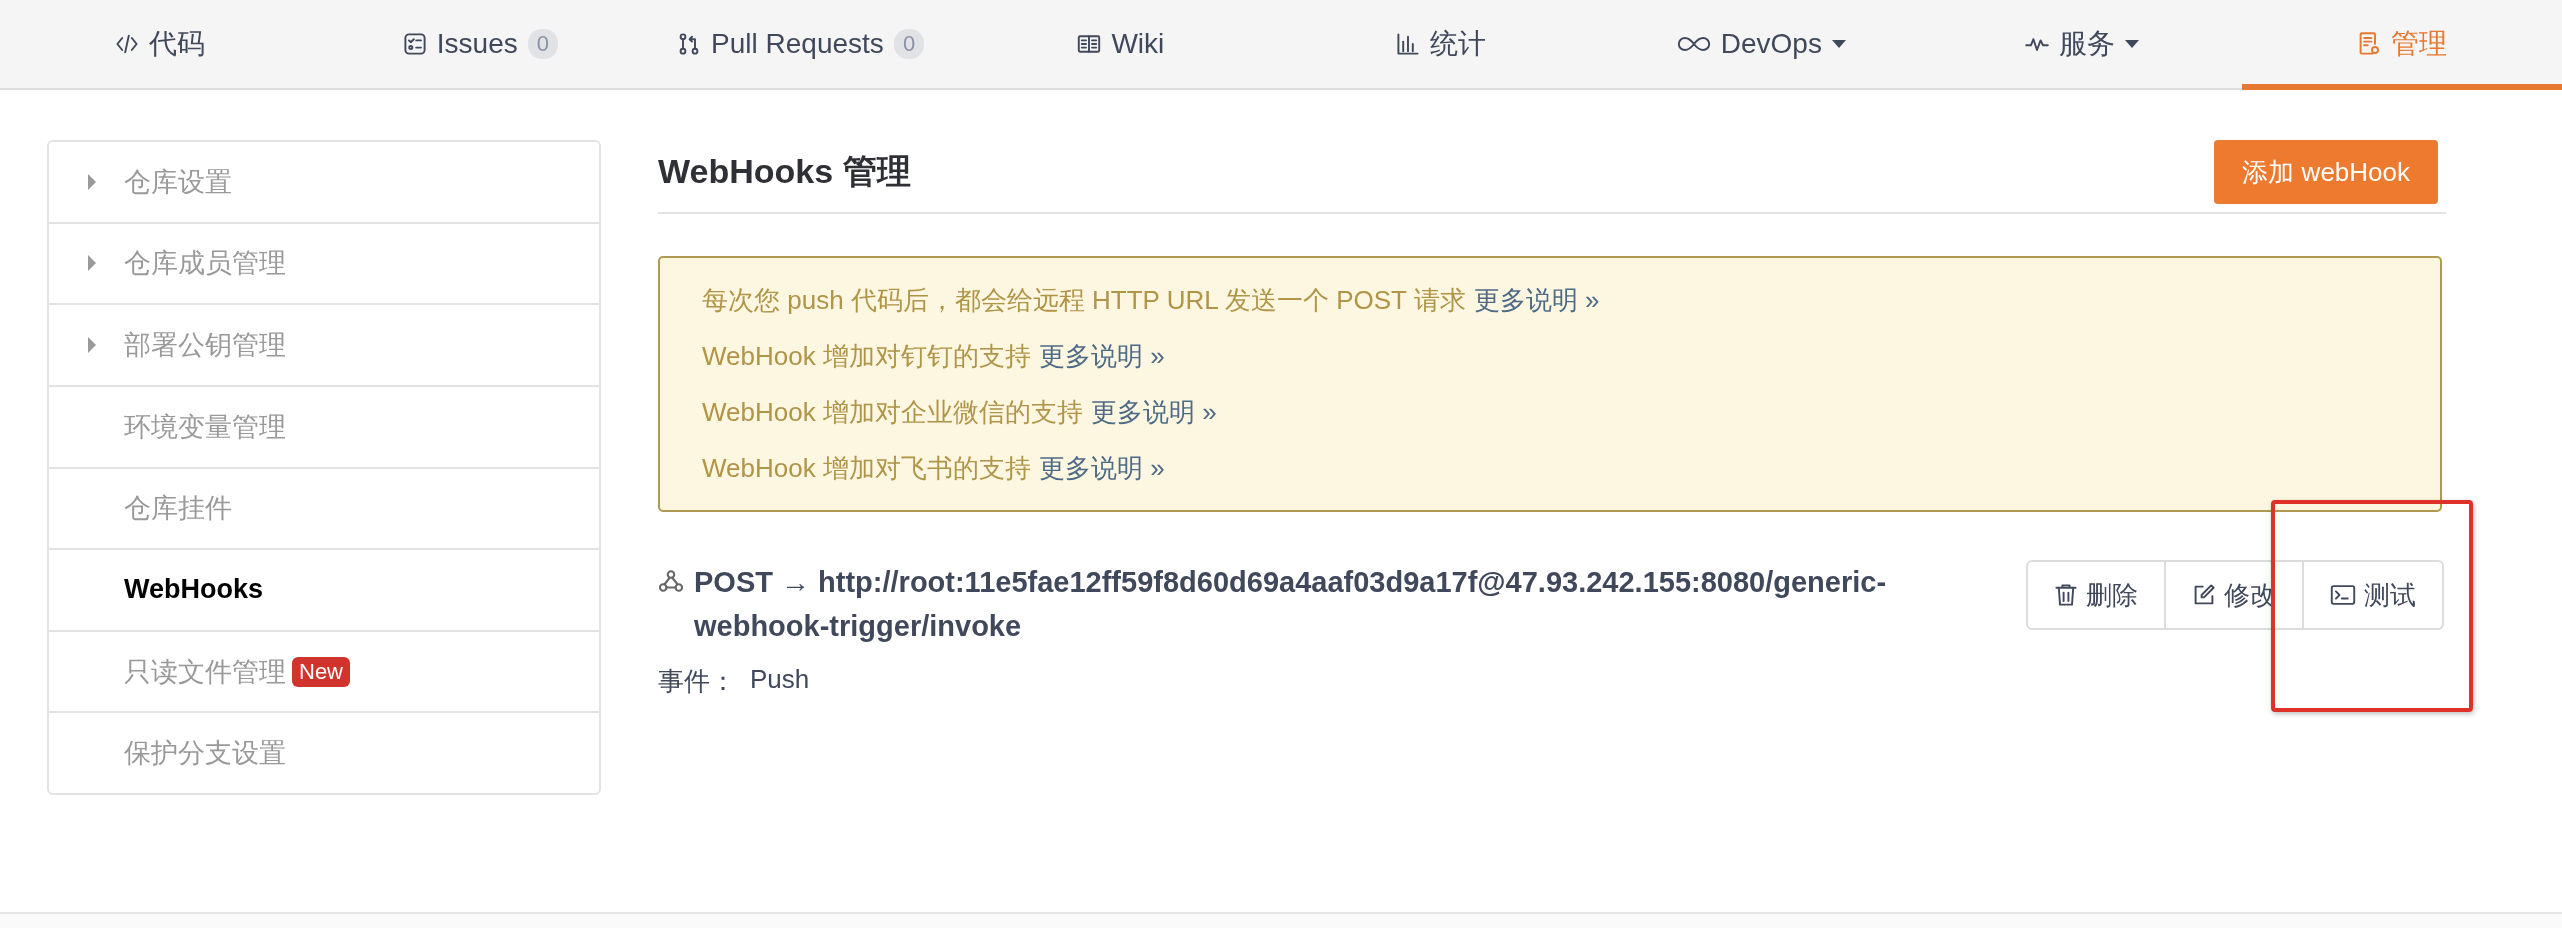 This screenshot has height=928, width=2562. I want to click on nav-tab: 代码, so click(160, 45).